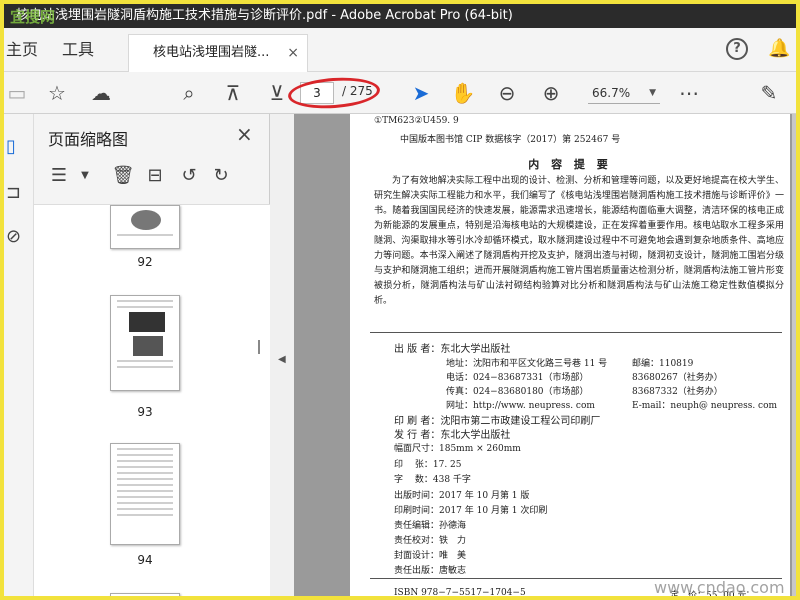 This screenshot has width=800, height=600. What do you see at coordinates (463, 93) in the screenshot?
I see `hand-tool-icon: ✋` at bounding box center [463, 93].